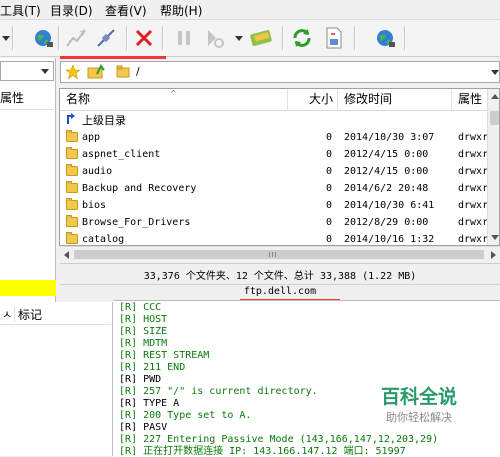  Describe the element at coordinates (30, 314) in the screenshot. I see `queue-col-mark: 标记` at that location.